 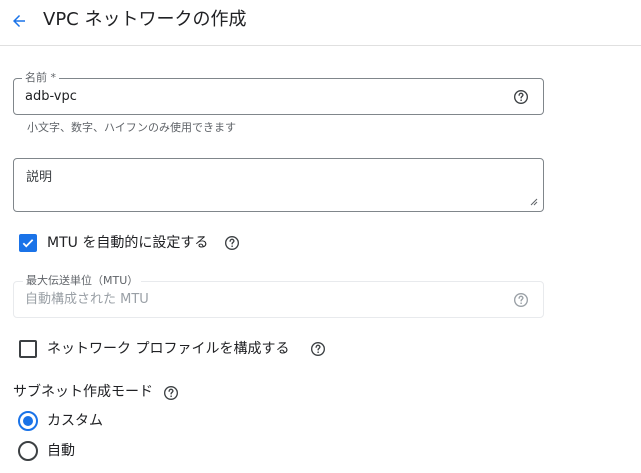 What do you see at coordinates (521, 300) in the screenshot?
I see `mtu-help-icon` at bounding box center [521, 300].